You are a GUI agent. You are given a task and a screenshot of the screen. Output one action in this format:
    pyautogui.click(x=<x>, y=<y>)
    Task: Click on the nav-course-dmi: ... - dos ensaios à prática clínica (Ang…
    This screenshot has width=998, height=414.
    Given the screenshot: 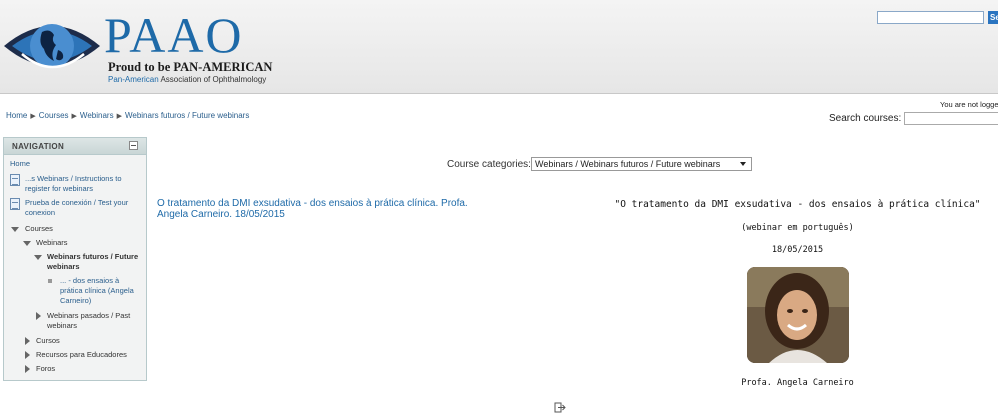 What is the action you would take?
    pyautogui.click(x=97, y=291)
    